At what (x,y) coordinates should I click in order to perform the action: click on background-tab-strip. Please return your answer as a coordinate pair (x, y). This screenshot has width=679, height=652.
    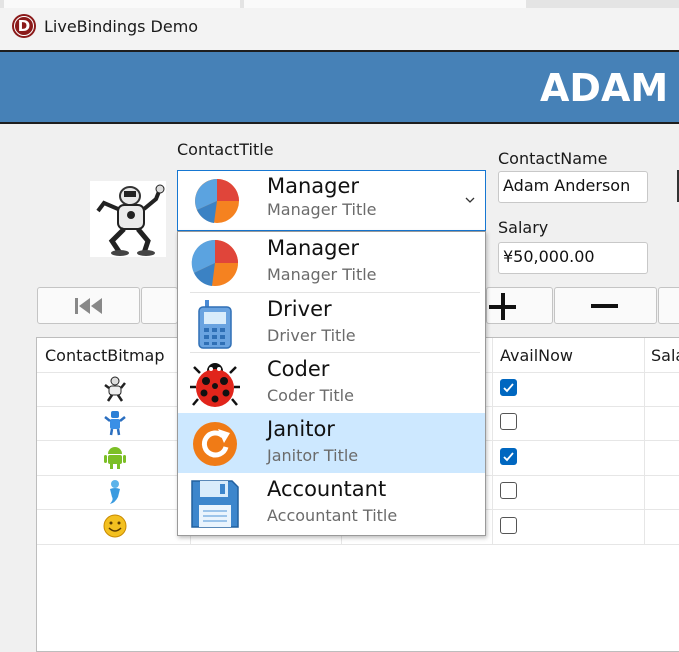
    Looking at the image, I should click on (339, 4).